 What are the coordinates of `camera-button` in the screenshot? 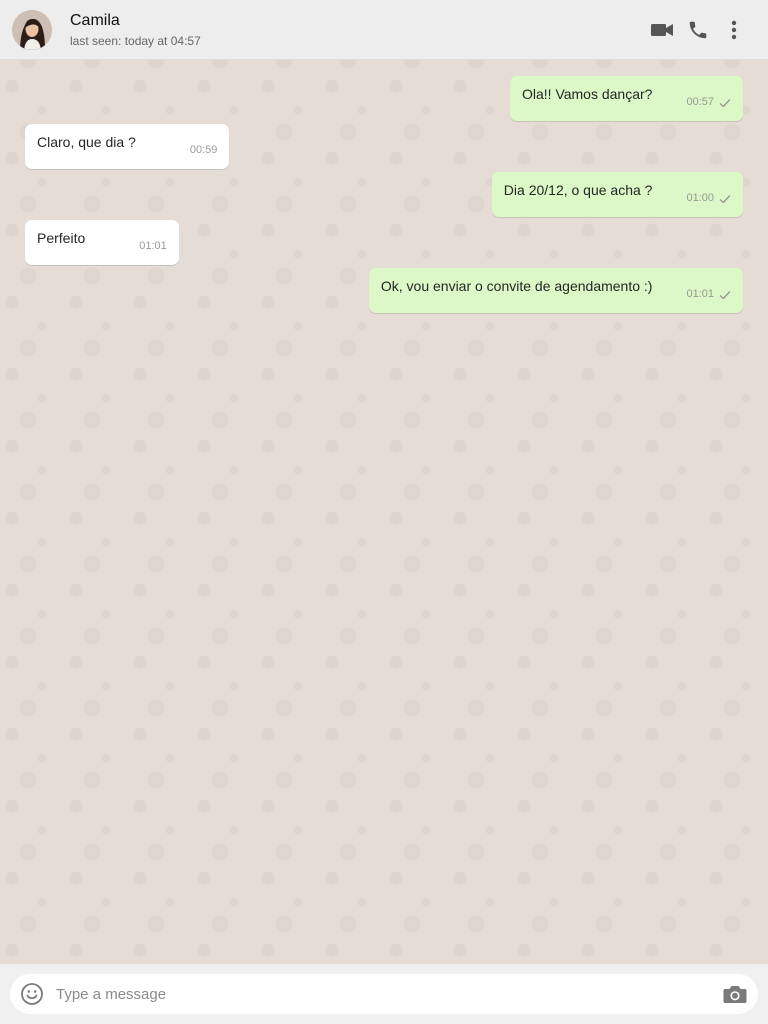 It's located at (735, 994).